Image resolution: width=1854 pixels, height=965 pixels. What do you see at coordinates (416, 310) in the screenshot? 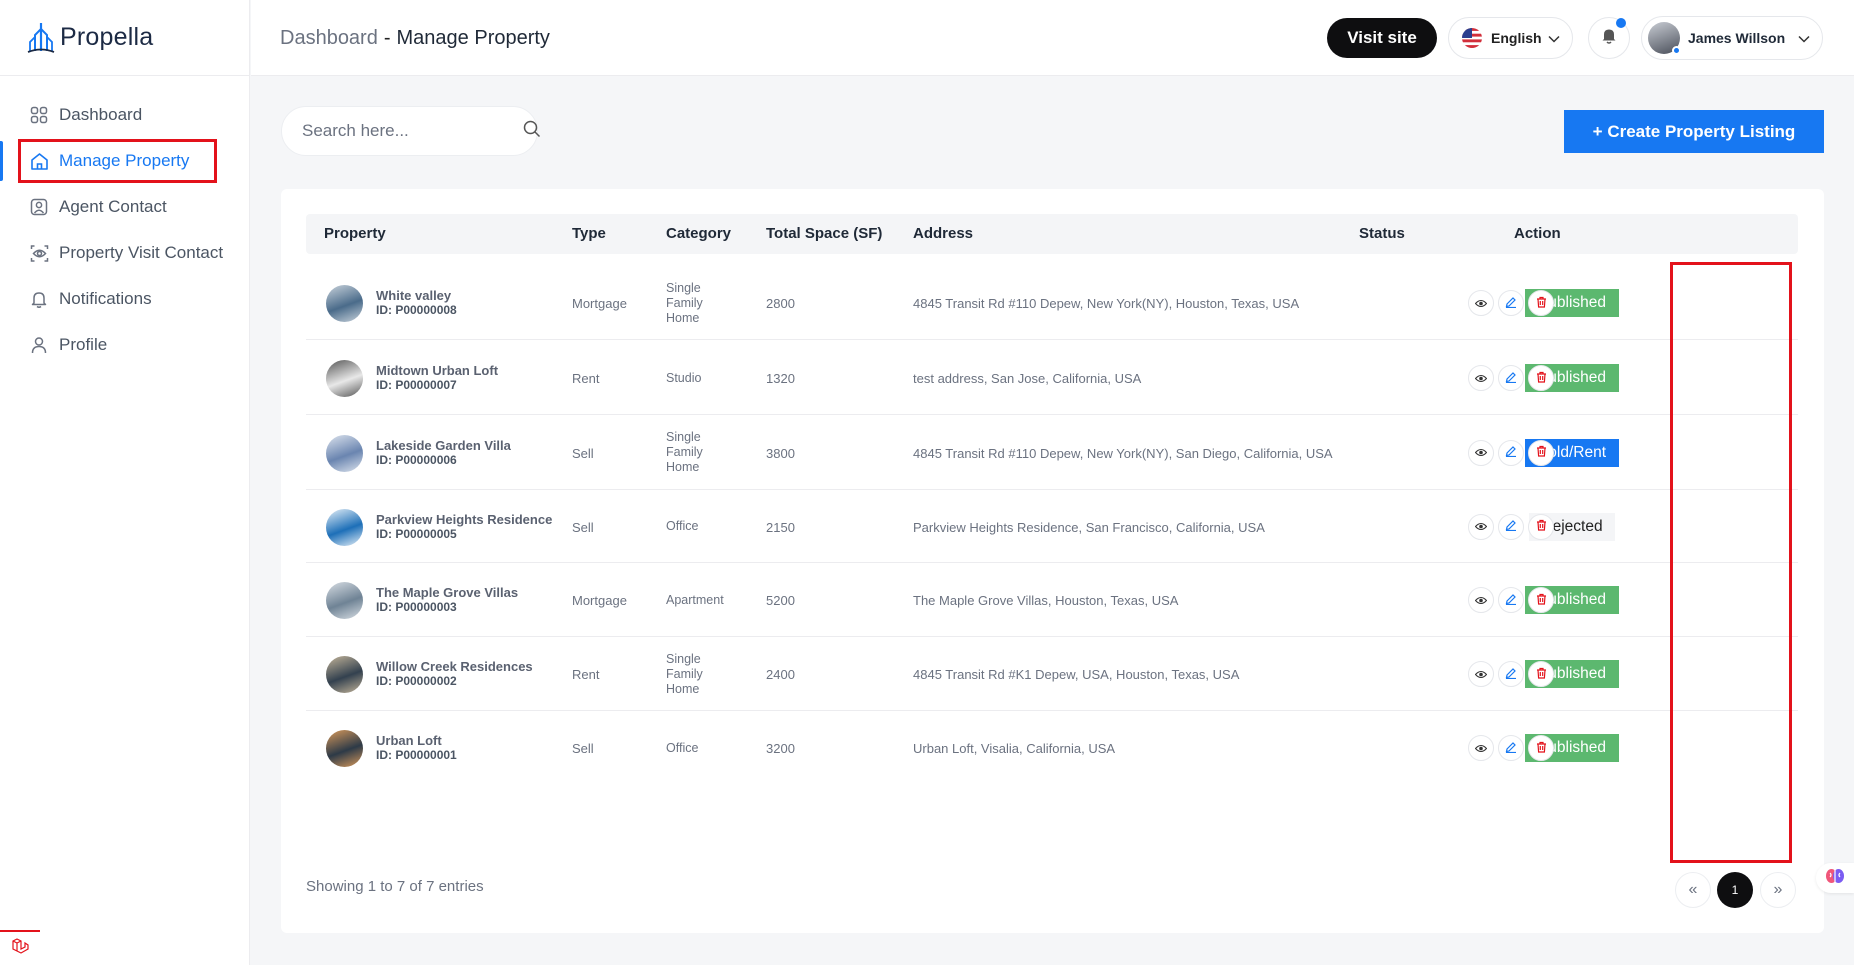
I see `property-id: ID: P00000008` at bounding box center [416, 310].